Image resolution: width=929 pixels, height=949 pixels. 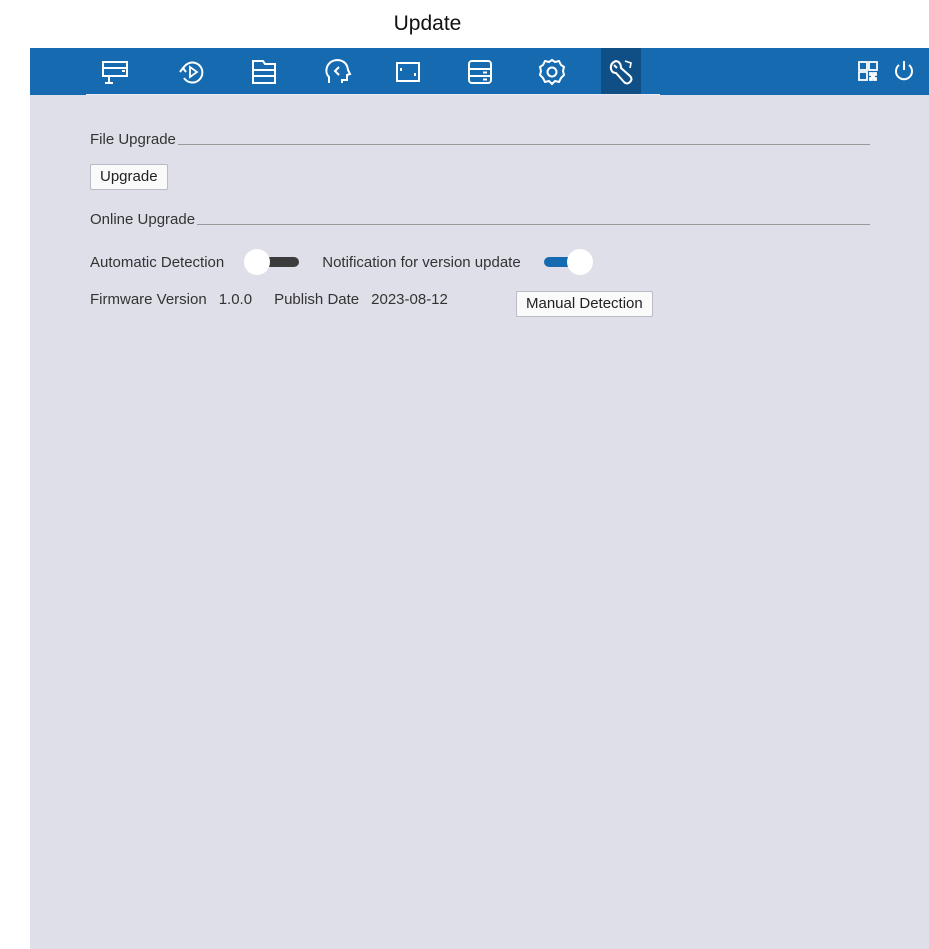 I want to click on qr-code-icon, so click(x=868, y=71).